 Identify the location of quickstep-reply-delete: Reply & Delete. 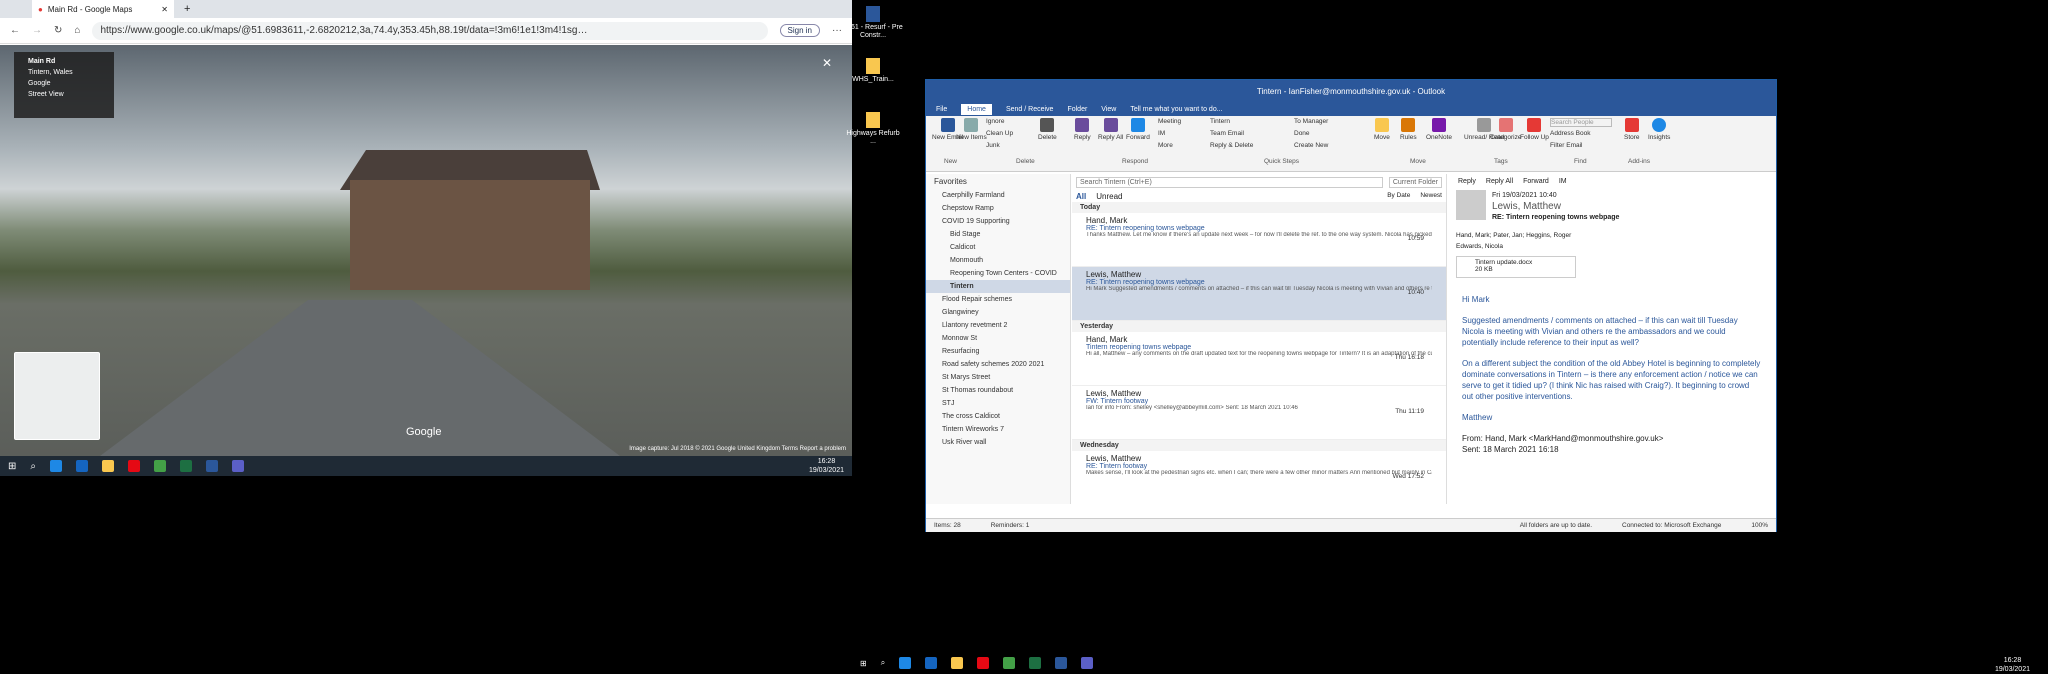
(1231, 145).